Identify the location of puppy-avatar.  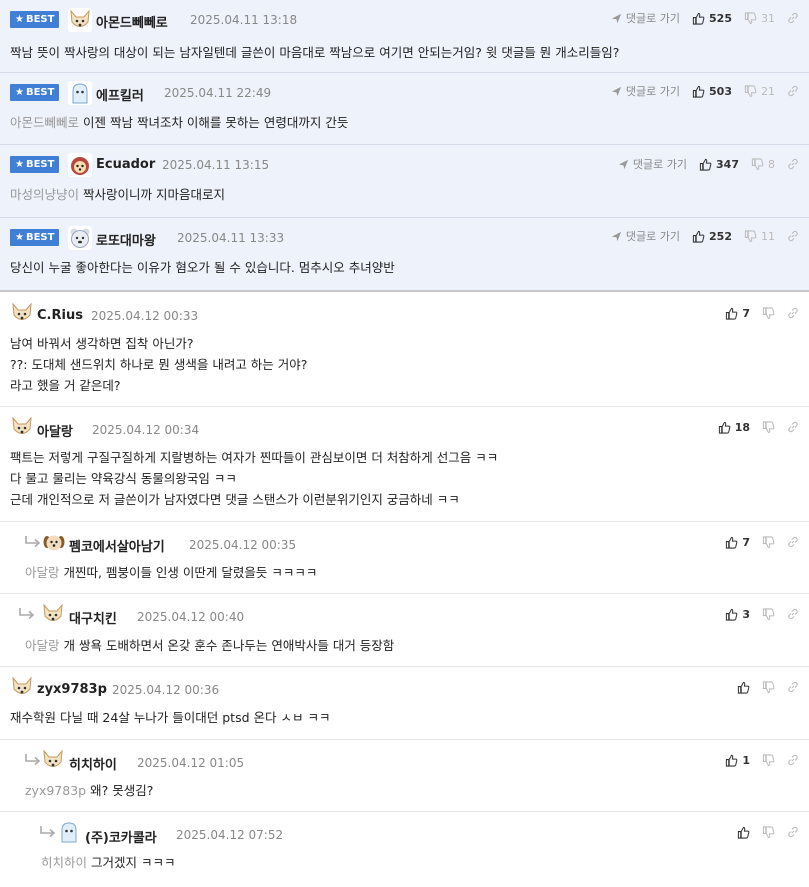
(54, 542).